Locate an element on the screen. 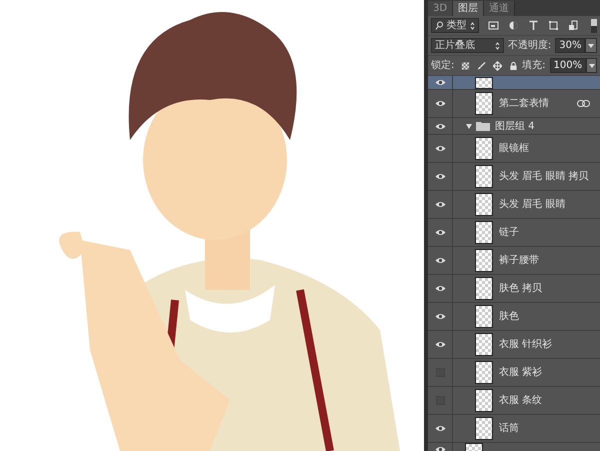 This screenshot has width=600, height=451. layer-row: 衣服 条纹 is located at coordinates (514, 401).